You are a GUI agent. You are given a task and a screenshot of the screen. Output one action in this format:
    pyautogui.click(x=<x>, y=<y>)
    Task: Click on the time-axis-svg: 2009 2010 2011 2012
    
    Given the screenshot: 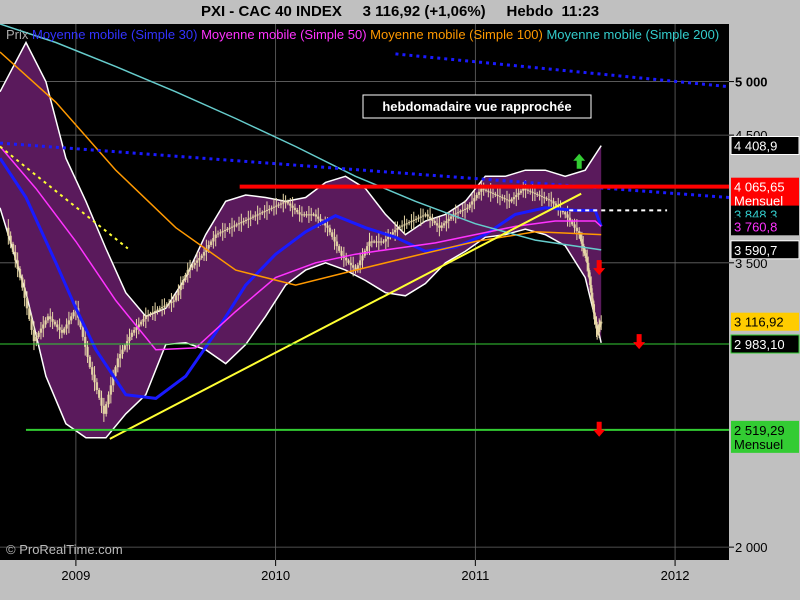 What is the action you would take?
    pyautogui.click(x=375, y=571)
    